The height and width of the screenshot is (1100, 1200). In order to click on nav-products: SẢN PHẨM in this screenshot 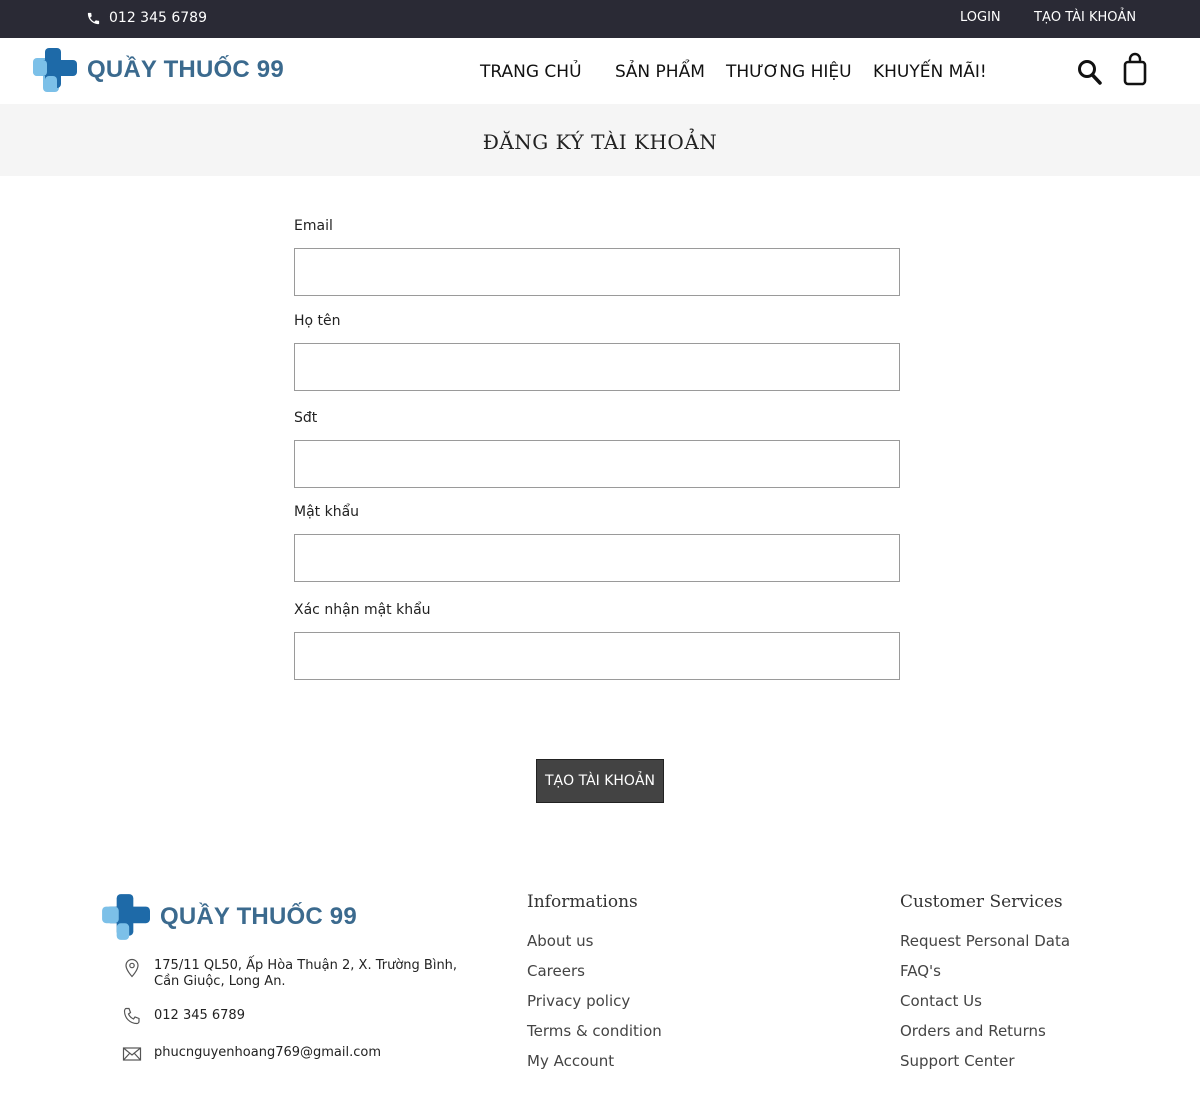, I will do `click(660, 72)`.